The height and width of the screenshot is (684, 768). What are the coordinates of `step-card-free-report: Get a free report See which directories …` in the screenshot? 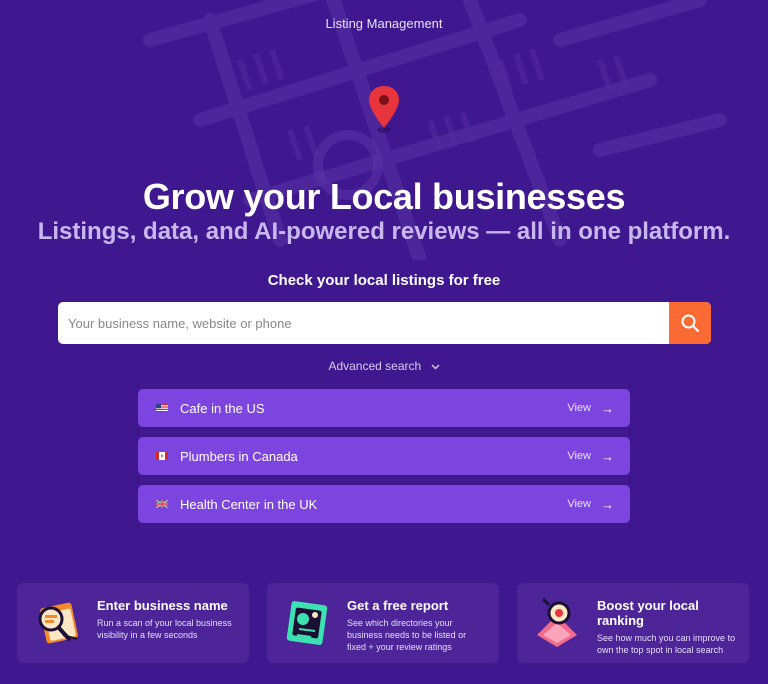 It's located at (383, 623).